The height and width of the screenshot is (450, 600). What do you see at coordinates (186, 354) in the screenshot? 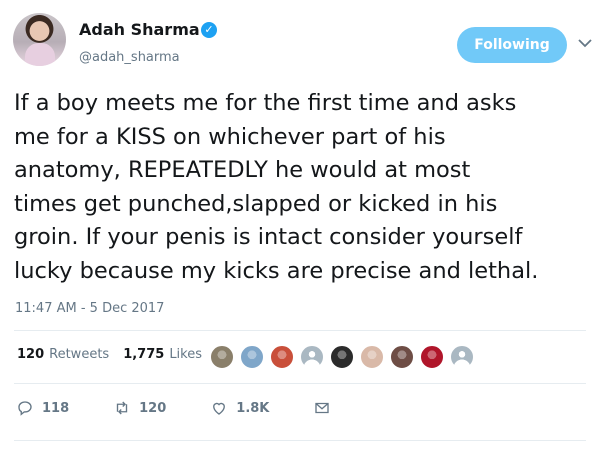
I see `likes-label: Likes` at bounding box center [186, 354].